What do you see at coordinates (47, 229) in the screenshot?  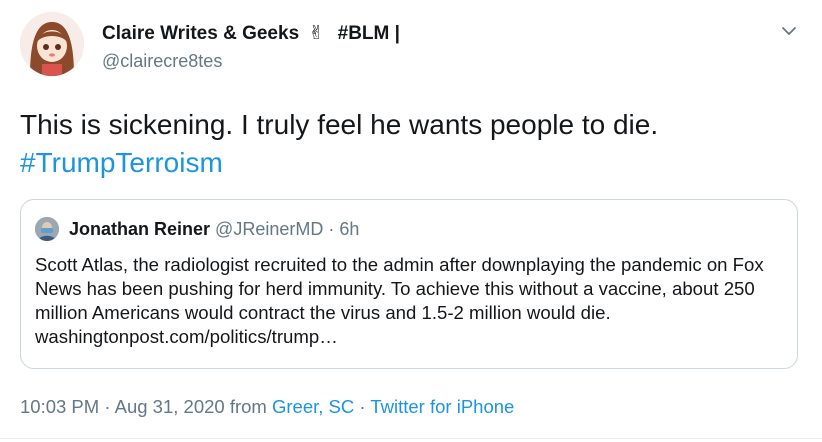 I see `quoted-author-avatar` at bounding box center [47, 229].